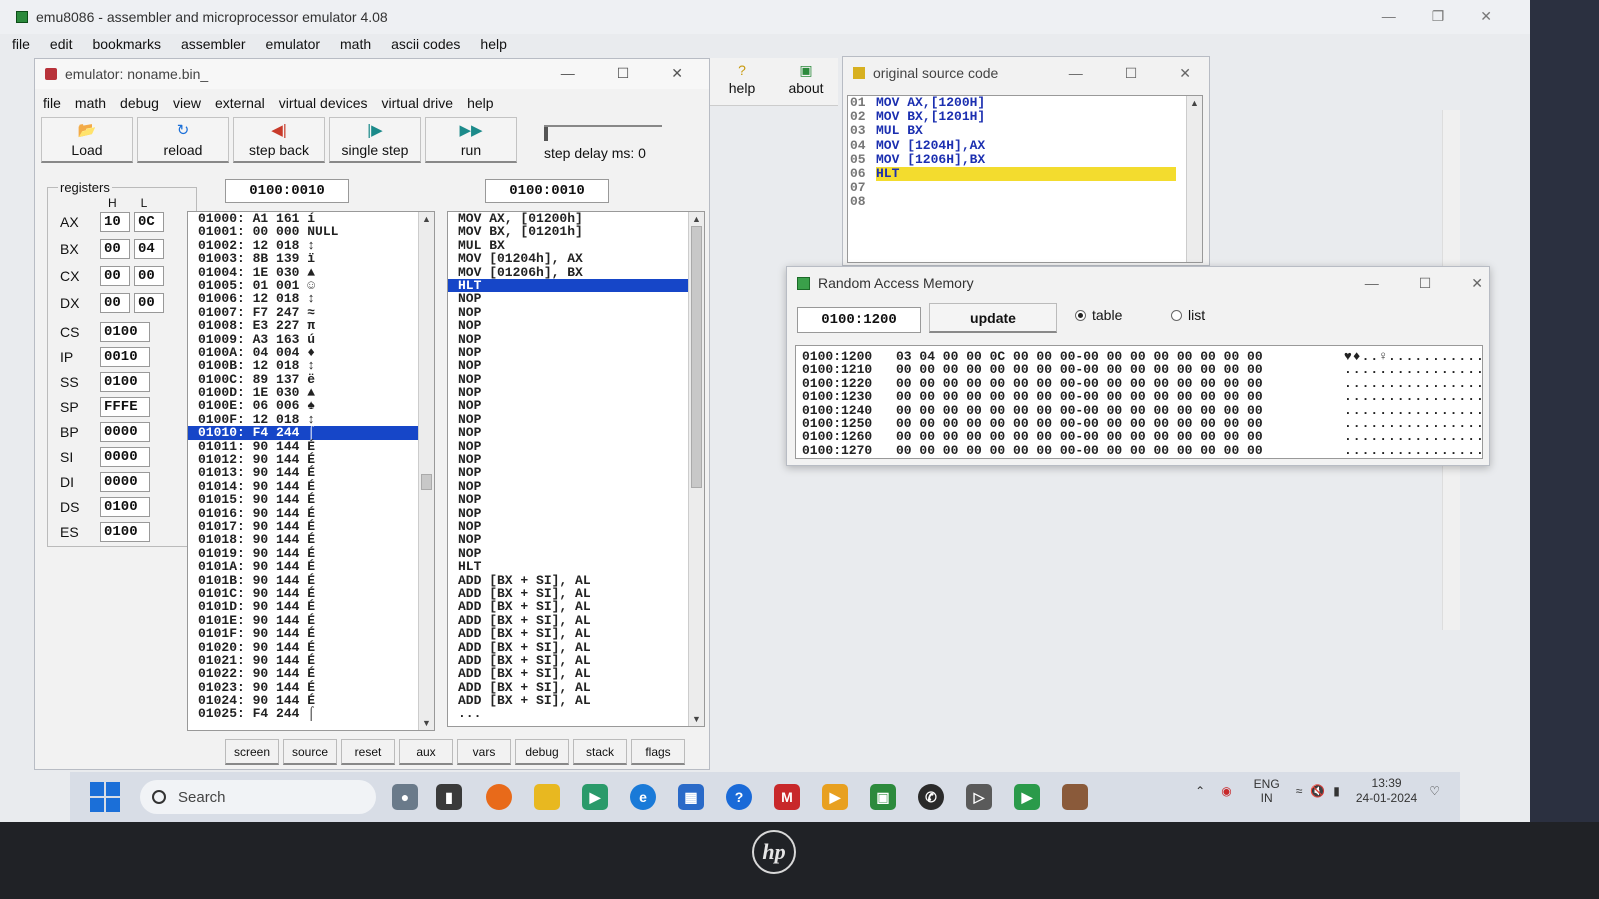  What do you see at coordinates (1226, 791) in the screenshot?
I see `security-tray-icon: ◉` at bounding box center [1226, 791].